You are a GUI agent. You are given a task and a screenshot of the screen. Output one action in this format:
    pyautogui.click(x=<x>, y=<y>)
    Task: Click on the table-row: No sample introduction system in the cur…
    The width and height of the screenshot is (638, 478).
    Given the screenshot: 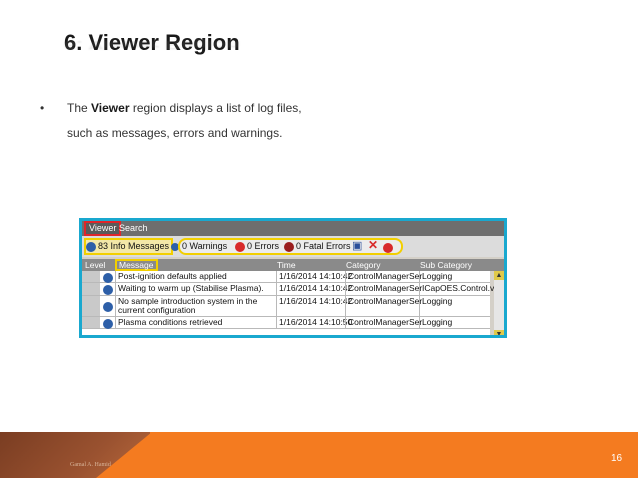 What is the action you would take?
    pyautogui.click(x=286, y=306)
    